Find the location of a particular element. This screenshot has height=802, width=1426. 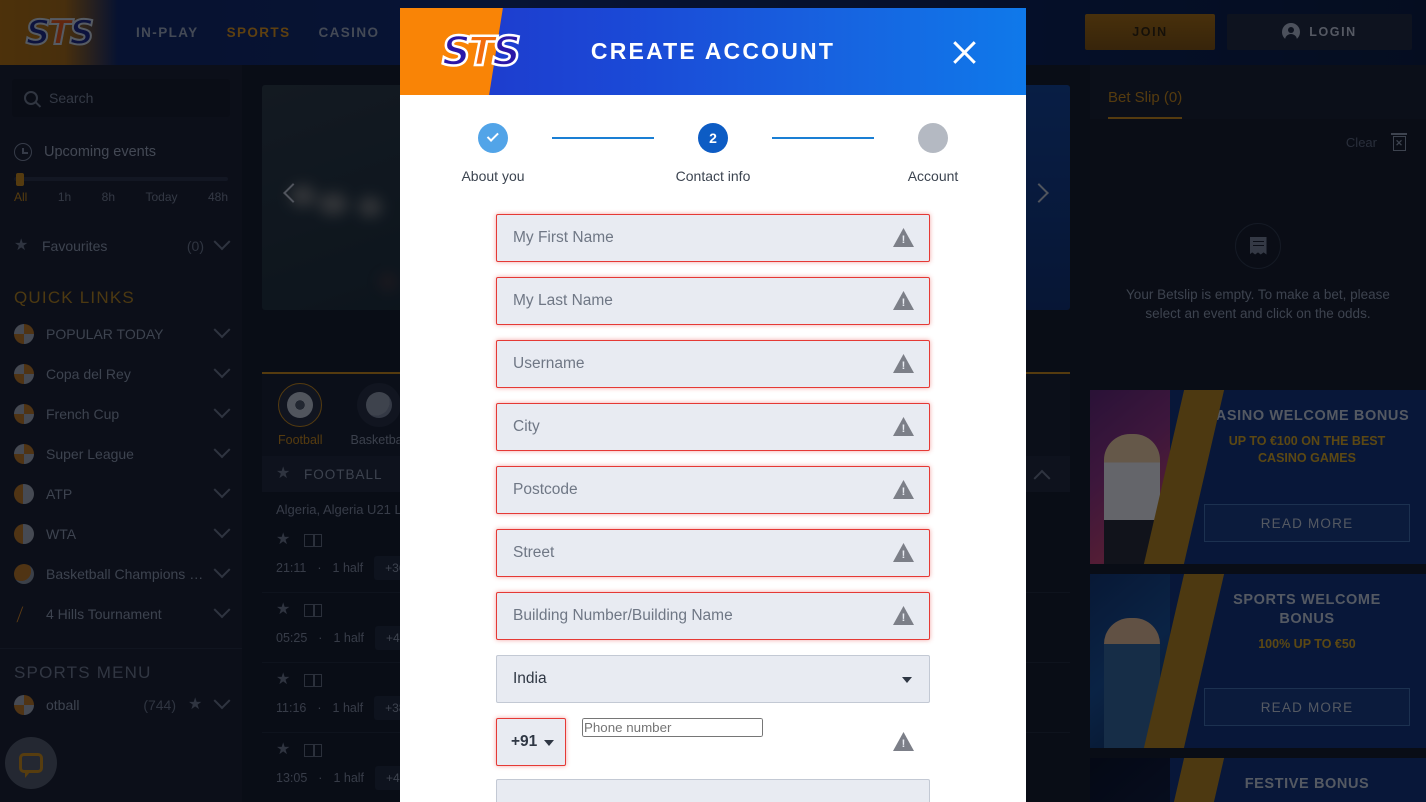

street-input is located at coordinates (713, 553).